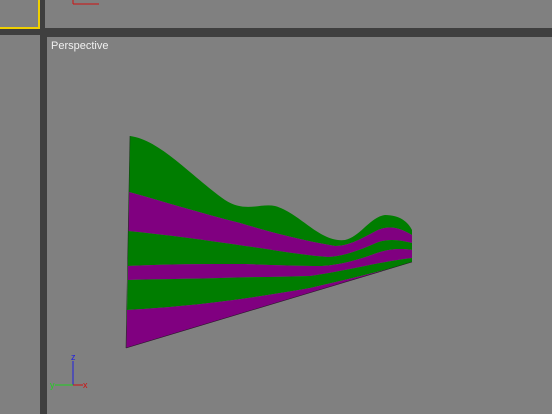 This screenshot has width=552, height=414. Describe the element at coordinates (298, 14) in the screenshot. I see `viewport-top-right` at that location.